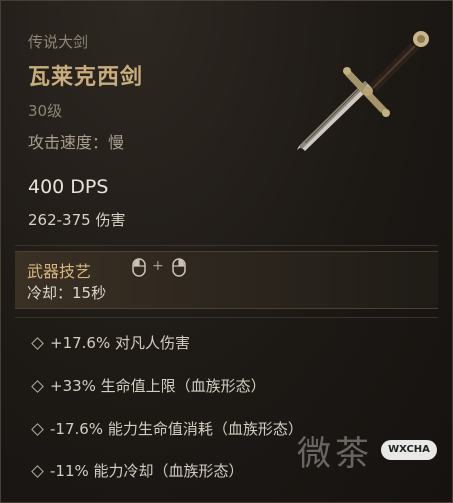 The height and width of the screenshot is (503, 453). What do you see at coordinates (158, 386) in the screenshot?
I see `affix-item: +33% 生命值上限（血族形态）` at bounding box center [158, 386].